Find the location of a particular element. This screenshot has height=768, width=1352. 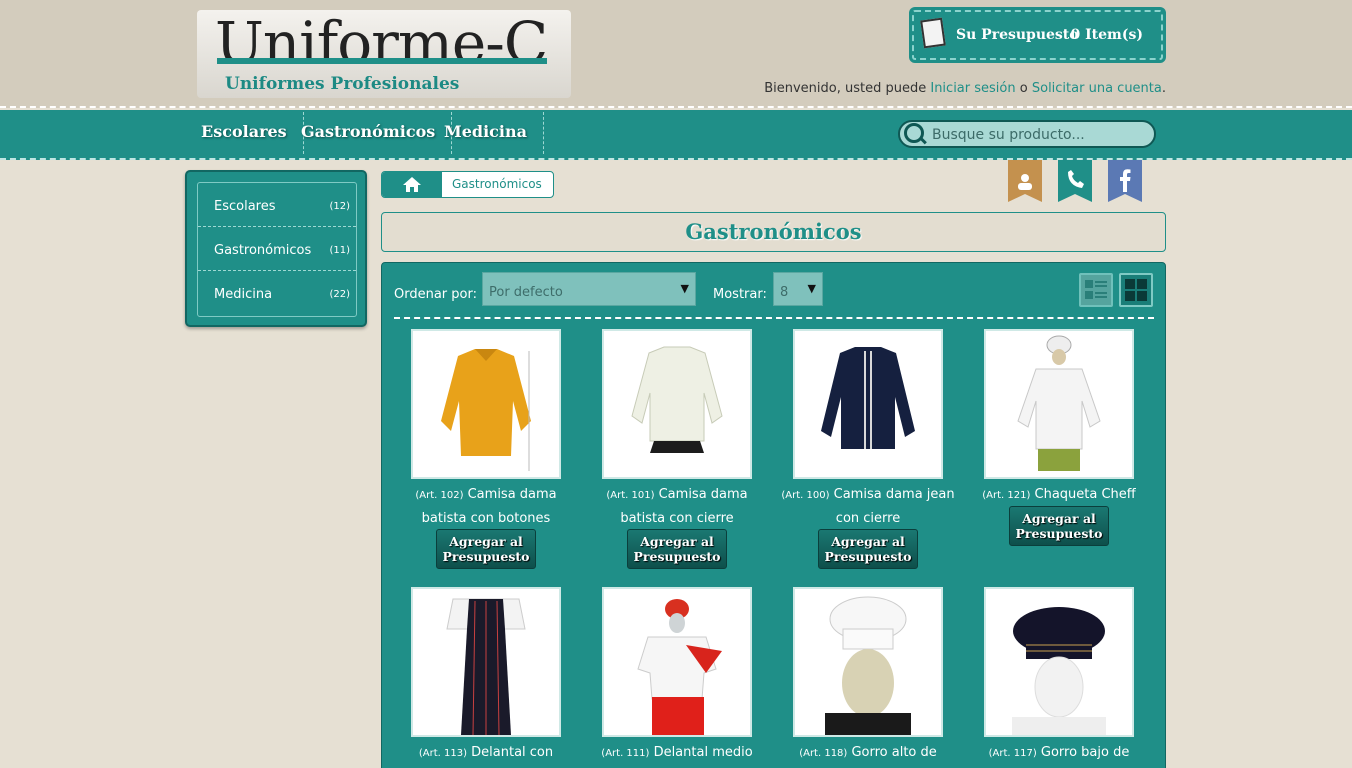

sidebar-item-count: (11) is located at coordinates (339, 250).